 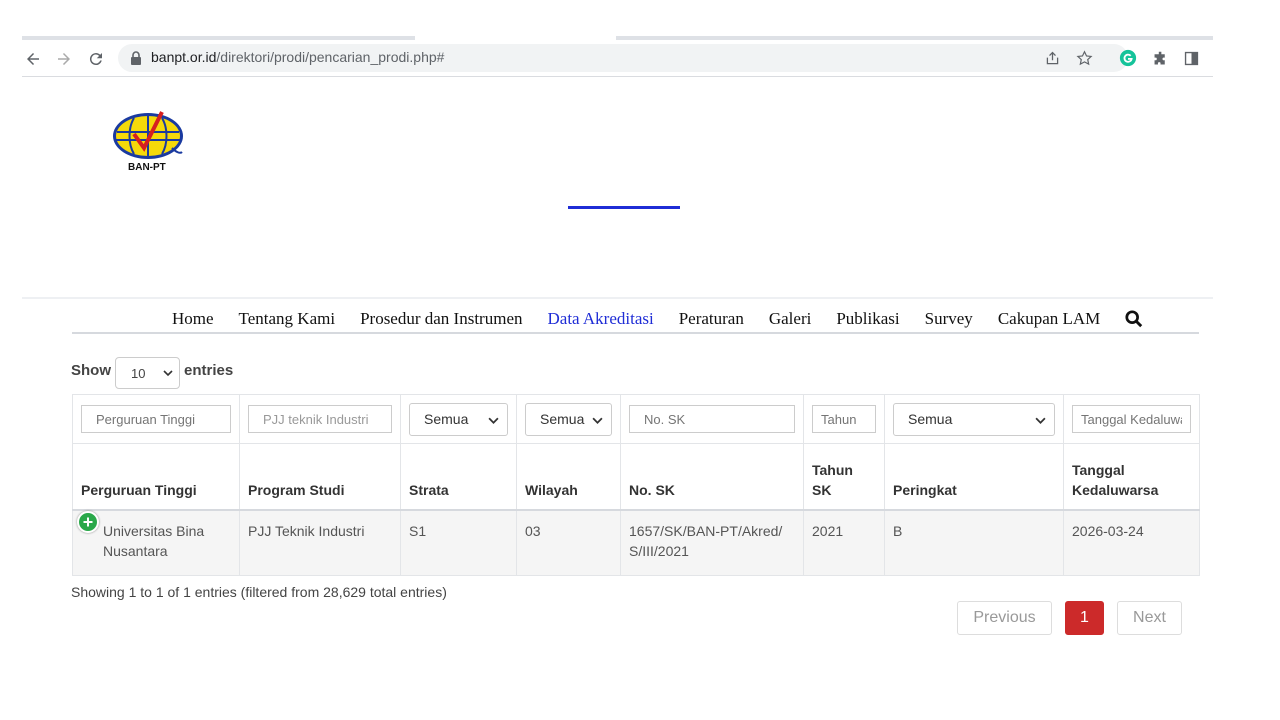 I want to click on col-no-sk: No. SK, so click(x=712, y=477).